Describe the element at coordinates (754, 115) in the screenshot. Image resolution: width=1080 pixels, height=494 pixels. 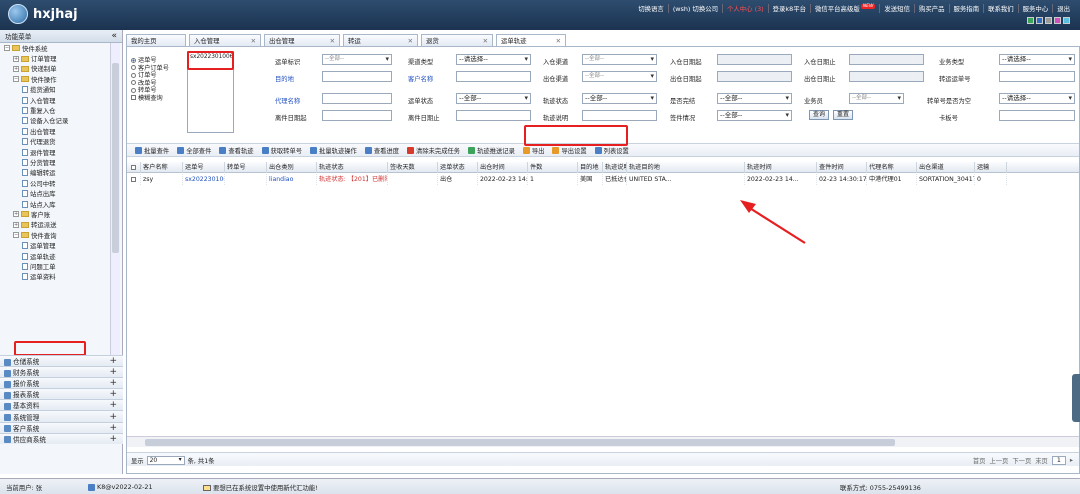
I see `sign-status-select: --全部--` at that location.